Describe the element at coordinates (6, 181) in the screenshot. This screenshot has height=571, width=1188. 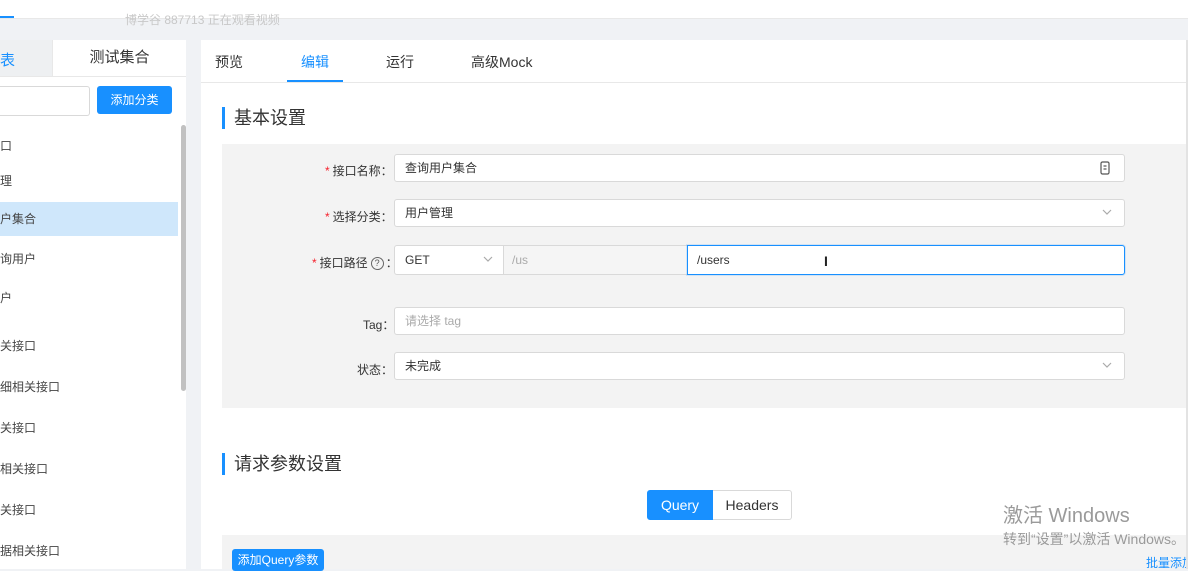
I see `sidebar-item-label: 理` at that location.